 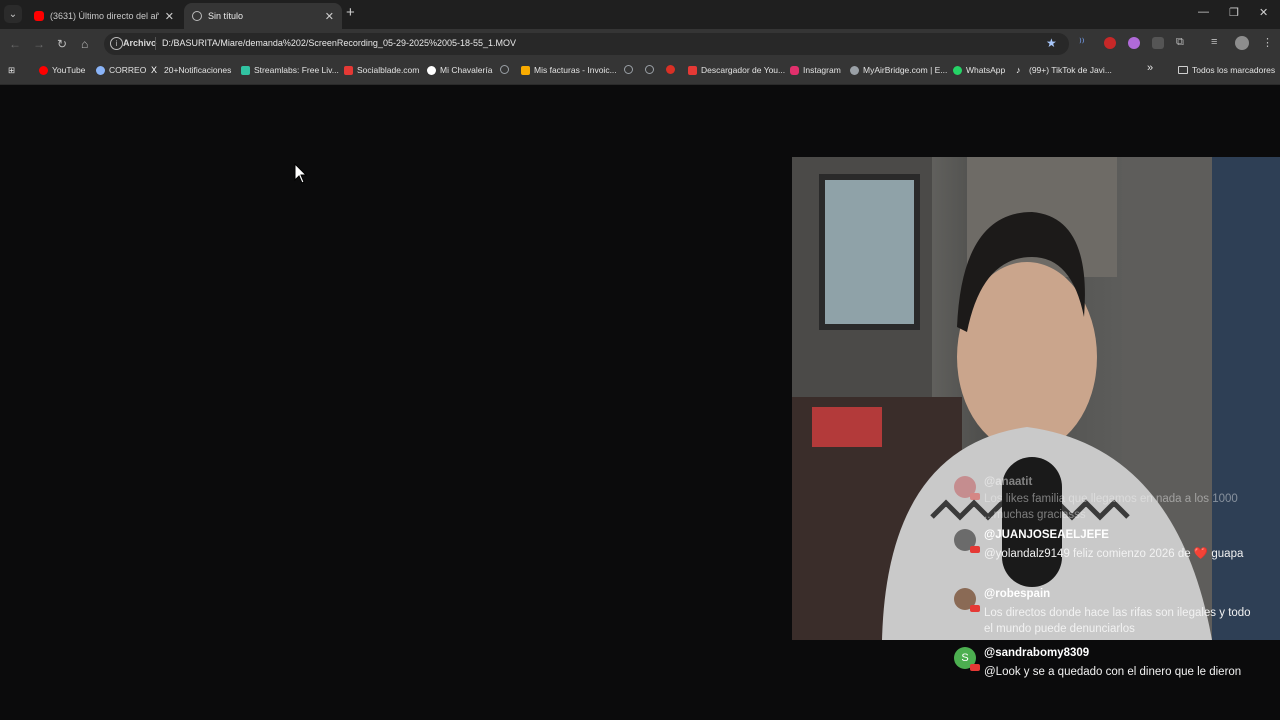 I want to click on mouse-cursor-icon, so click(x=301, y=176).